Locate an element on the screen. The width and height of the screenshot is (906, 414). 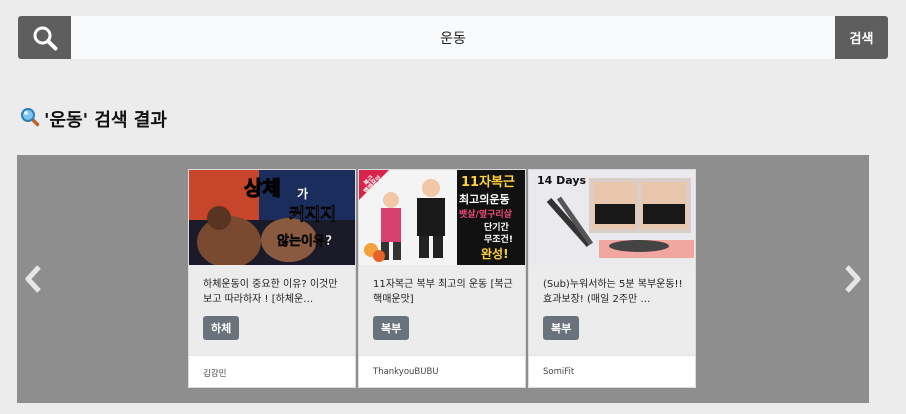
thumb-text: 뱃살/옆구리살 is located at coordinates (486, 214).